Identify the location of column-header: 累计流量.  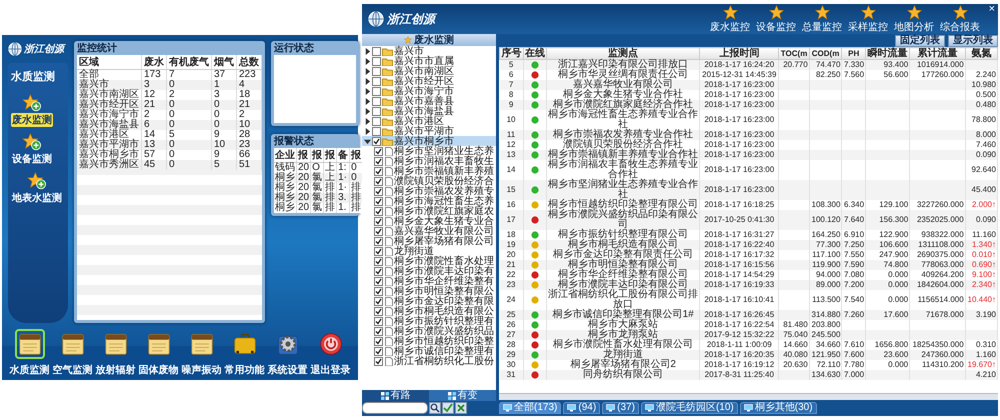
(938, 54).